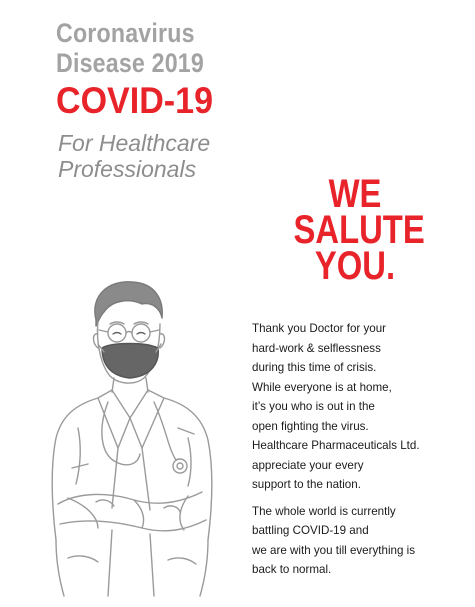 The height and width of the screenshot is (607, 475). Describe the element at coordinates (355, 194) in the screenshot. I see `salute-line-1: WE` at that location.